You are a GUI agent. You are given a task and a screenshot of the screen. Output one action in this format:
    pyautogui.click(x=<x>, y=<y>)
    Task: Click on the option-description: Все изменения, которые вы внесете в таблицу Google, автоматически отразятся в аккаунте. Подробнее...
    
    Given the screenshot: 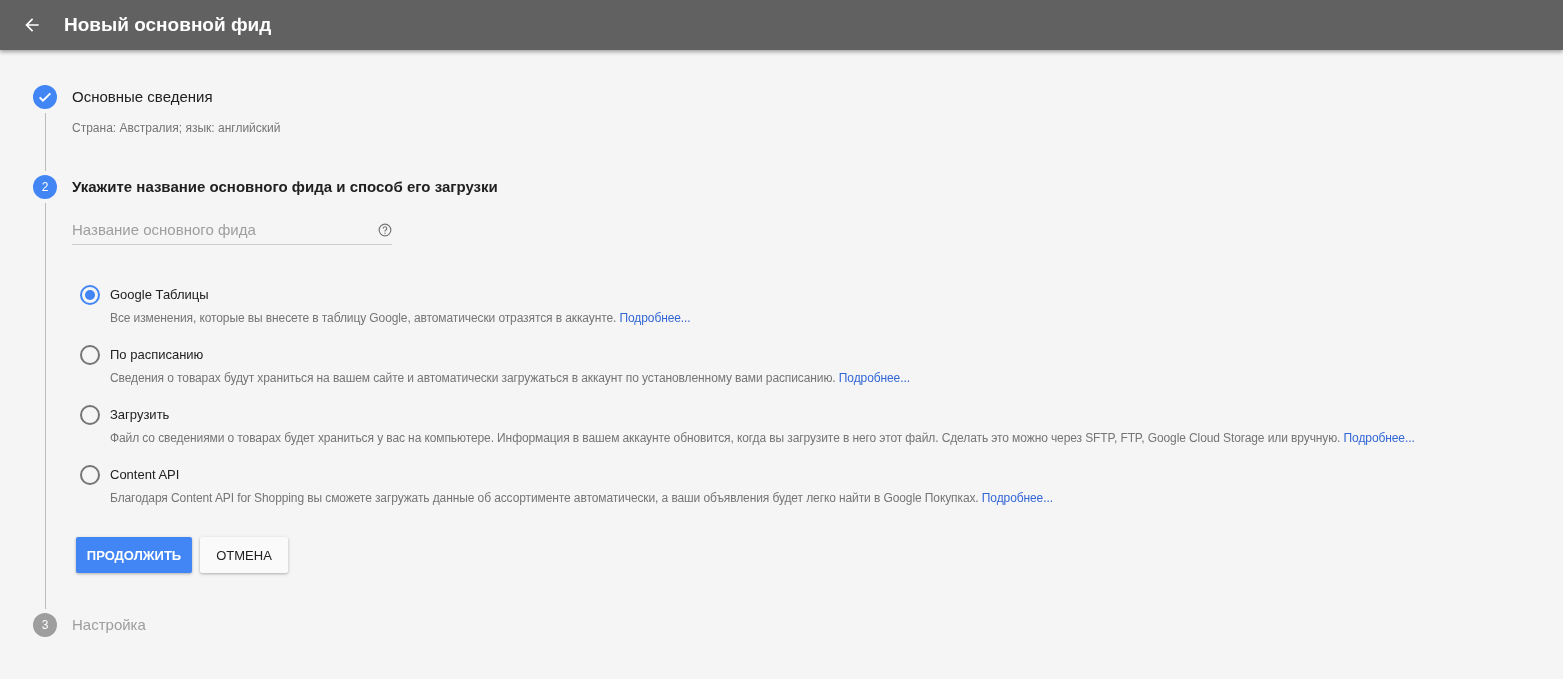 What is the action you would take?
    pyautogui.click(x=400, y=318)
    